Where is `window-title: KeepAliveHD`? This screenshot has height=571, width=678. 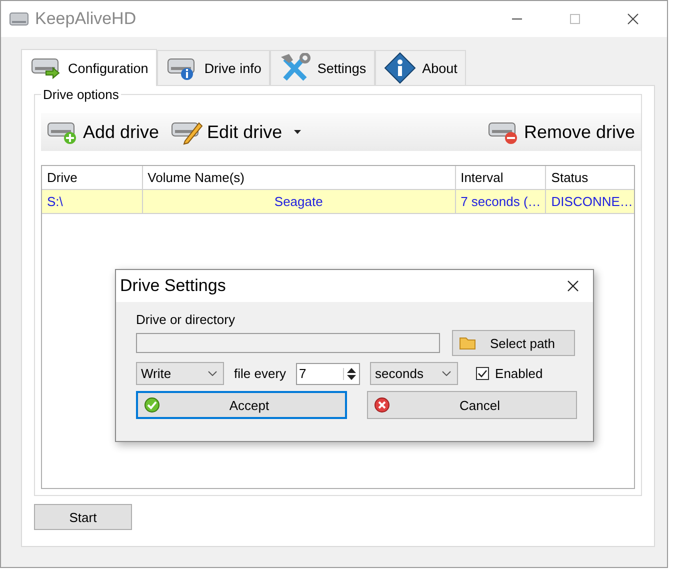
window-title: KeepAliveHD is located at coordinates (85, 19).